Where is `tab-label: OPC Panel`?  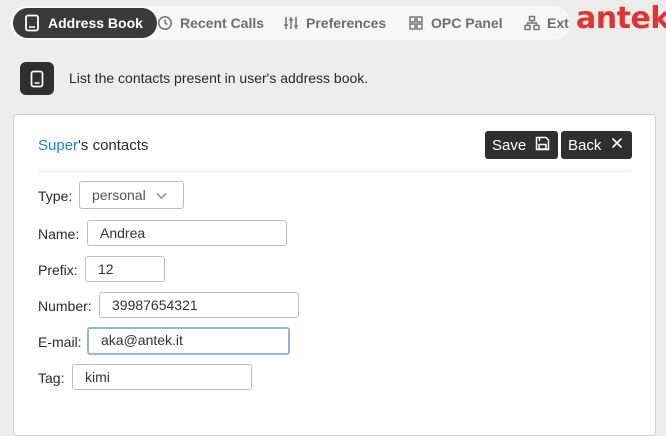
tab-label: OPC Panel is located at coordinates (467, 23).